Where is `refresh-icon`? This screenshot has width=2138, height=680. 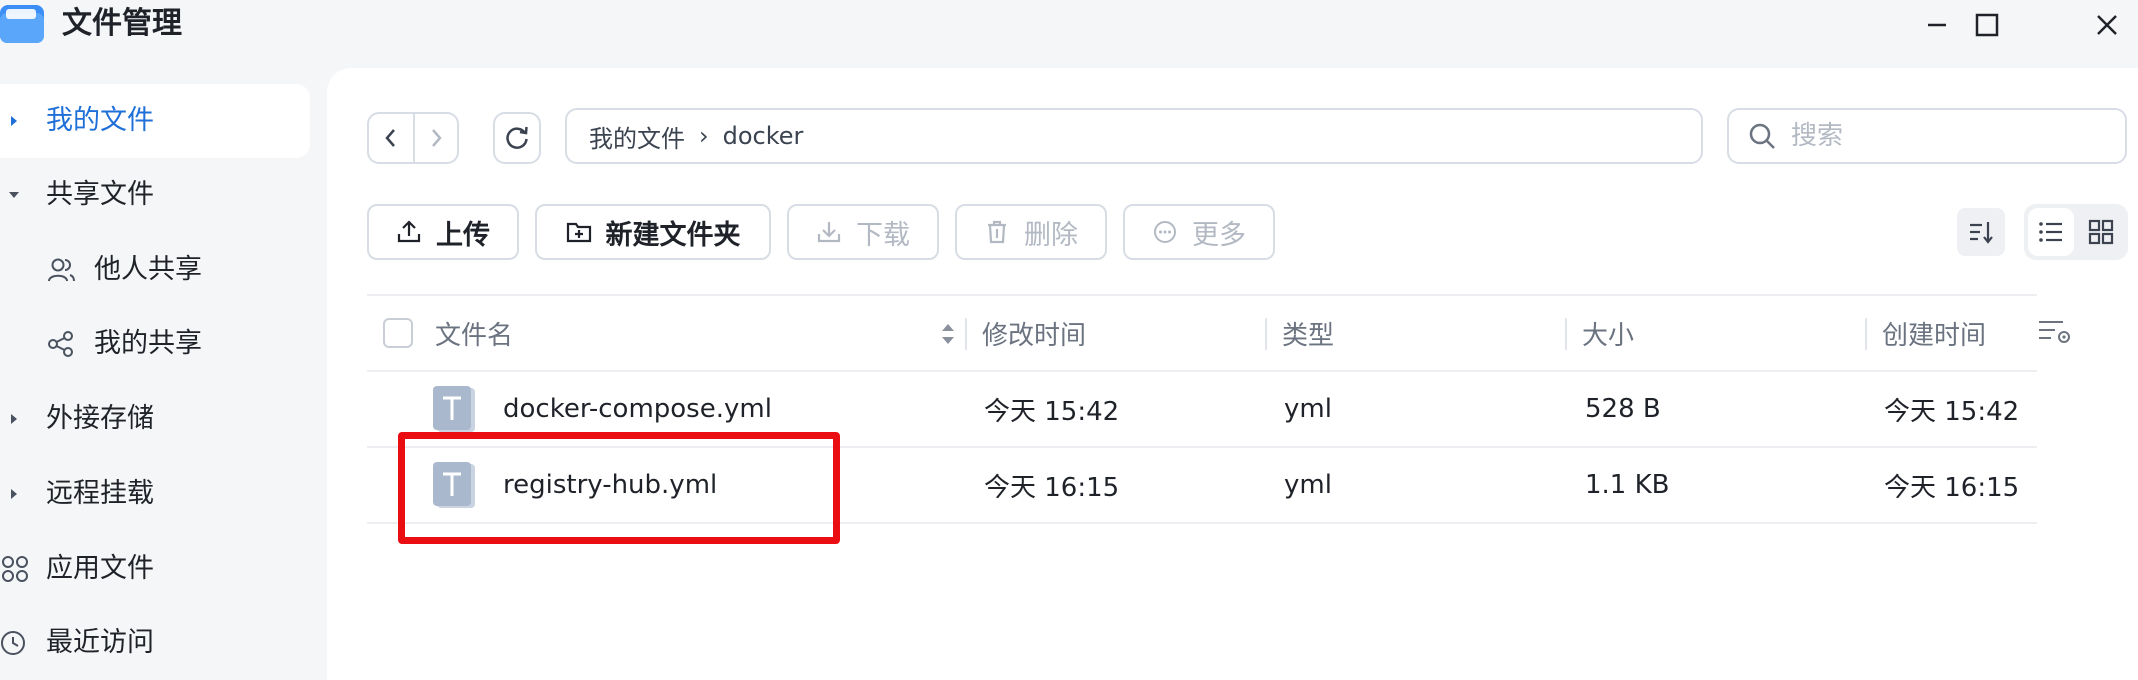
refresh-icon is located at coordinates (517, 137).